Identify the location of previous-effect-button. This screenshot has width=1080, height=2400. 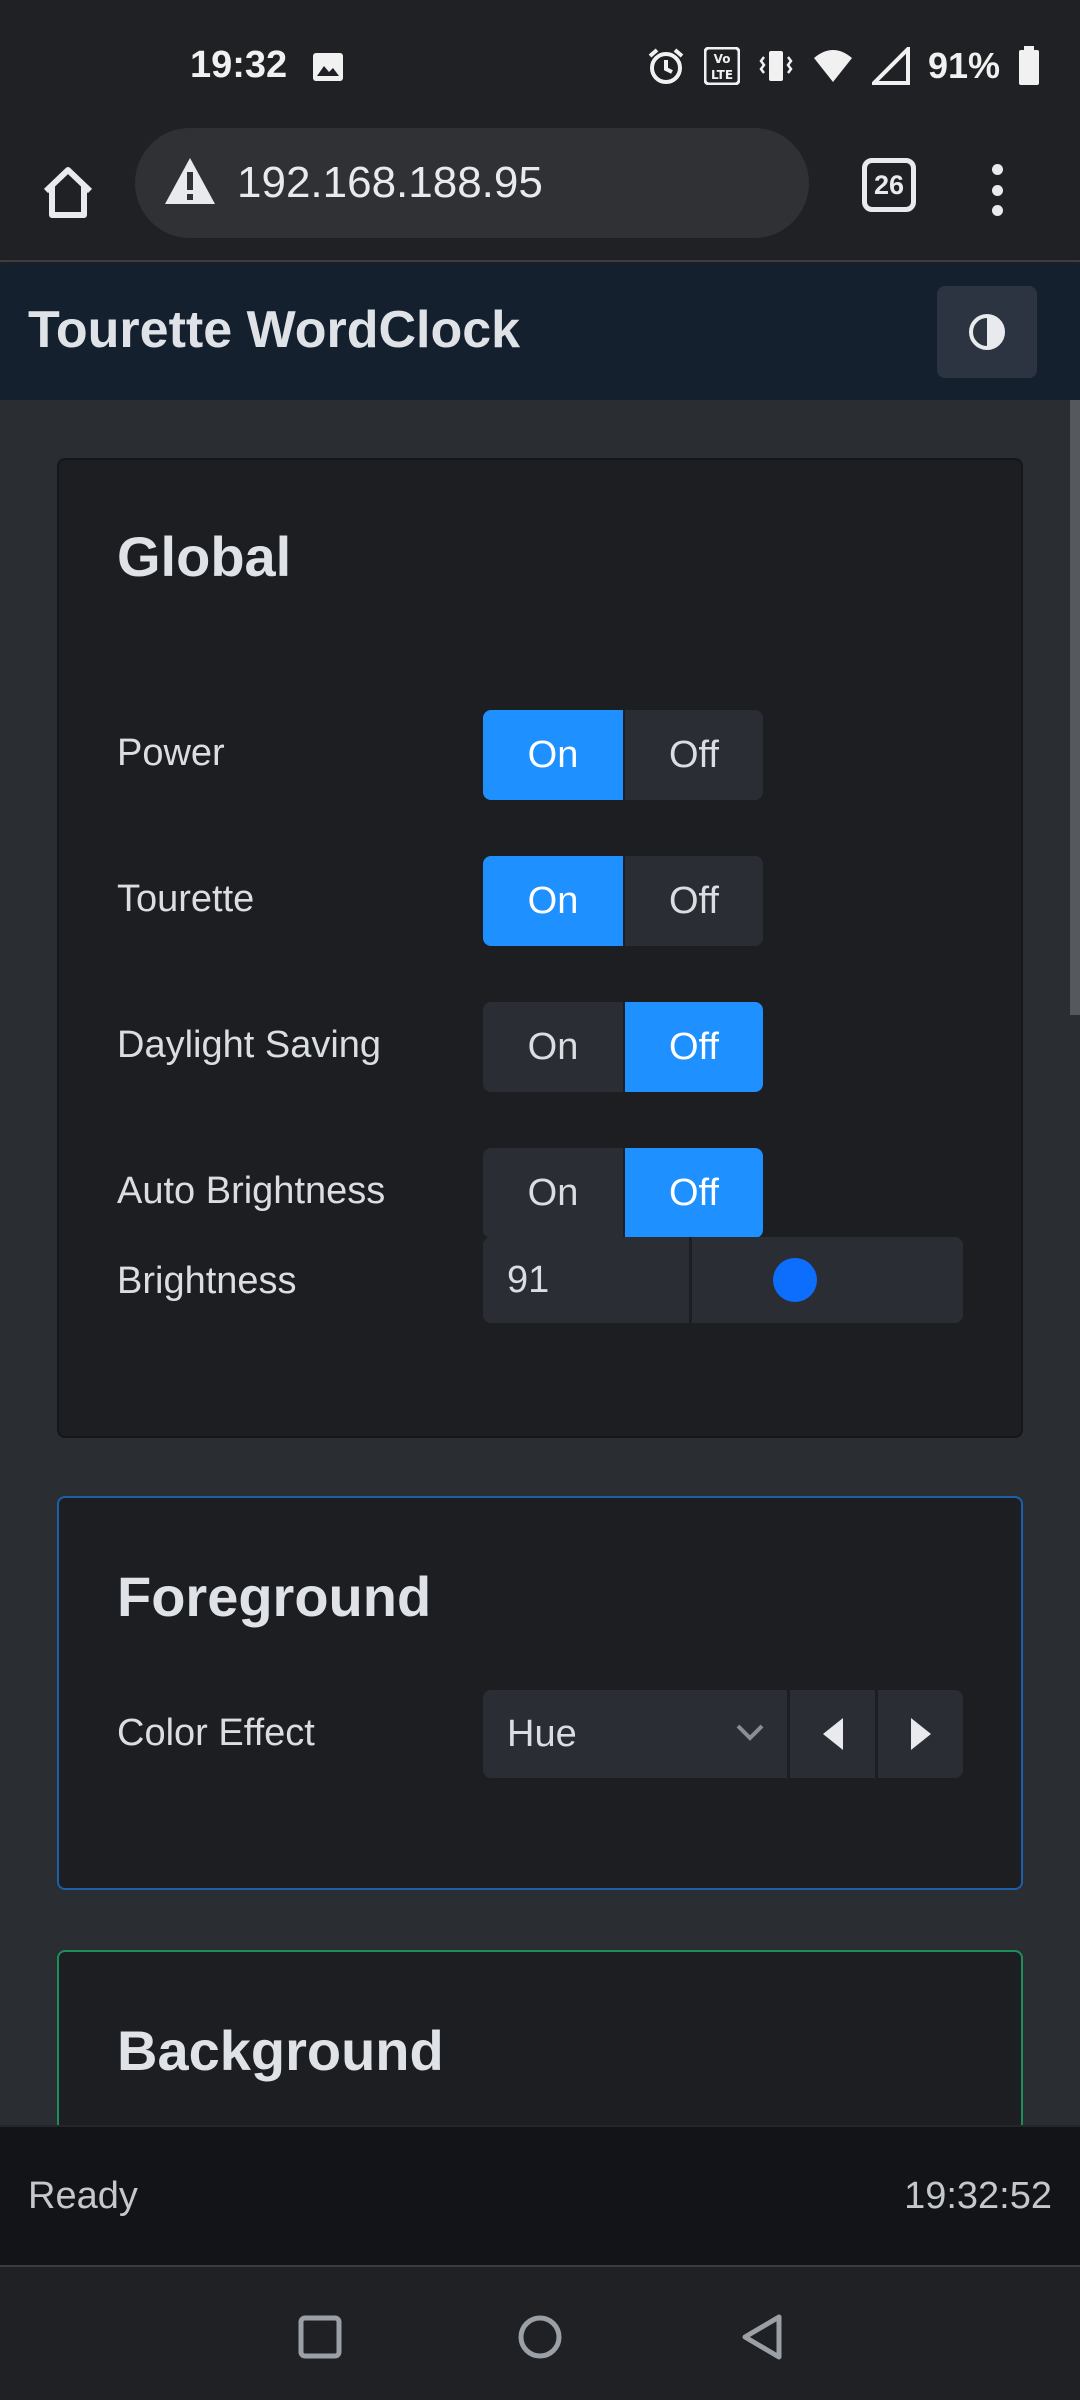
(831, 1734).